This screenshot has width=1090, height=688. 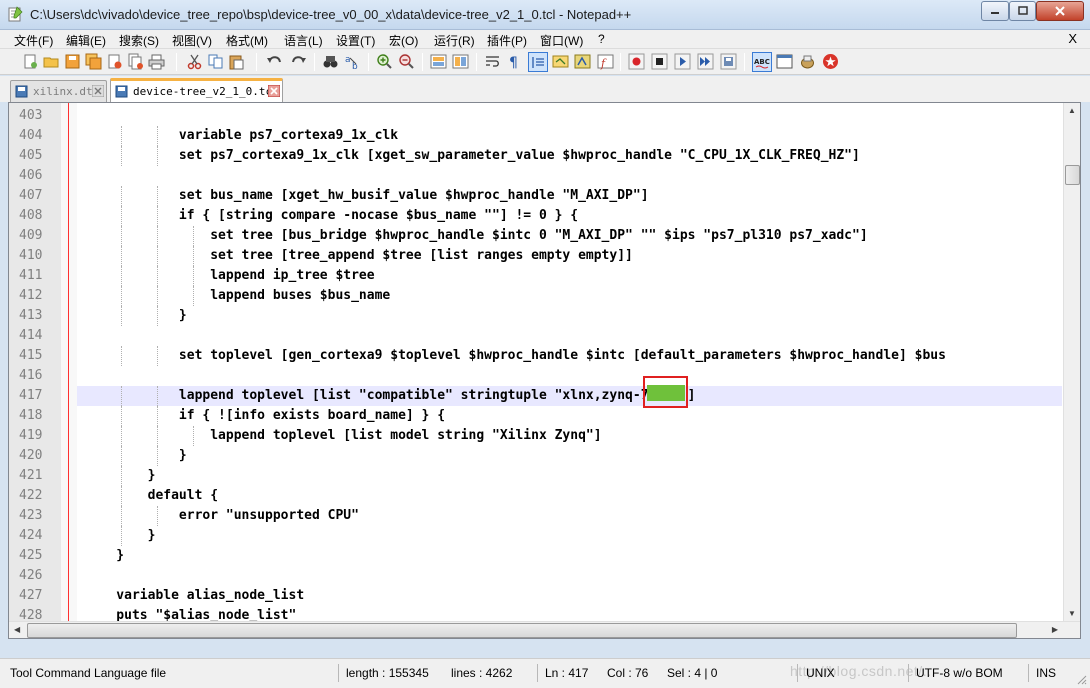 I want to click on user-defined-language-button, so click(x=560, y=61).